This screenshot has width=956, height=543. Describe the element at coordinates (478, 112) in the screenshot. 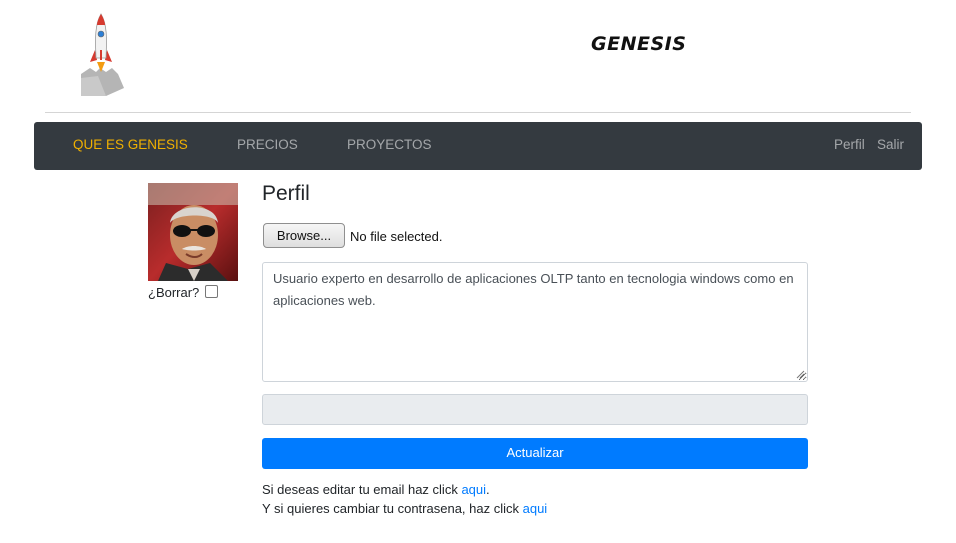

I see `header-divider` at that location.